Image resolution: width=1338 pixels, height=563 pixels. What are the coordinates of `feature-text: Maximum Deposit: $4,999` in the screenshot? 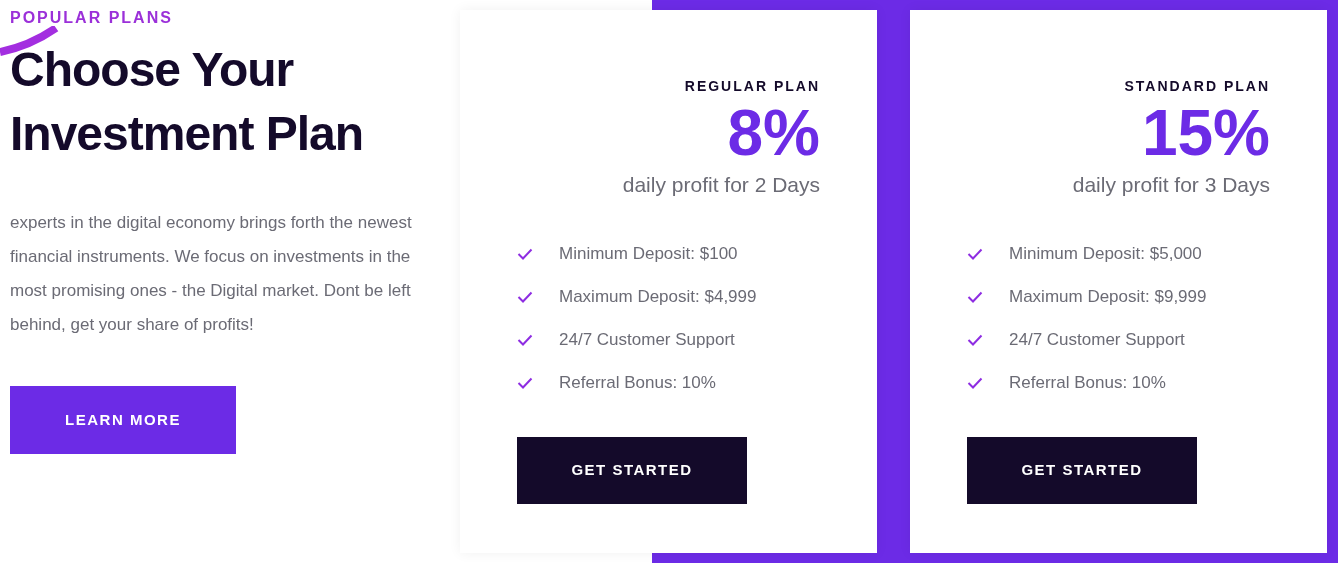 It's located at (658, 297).